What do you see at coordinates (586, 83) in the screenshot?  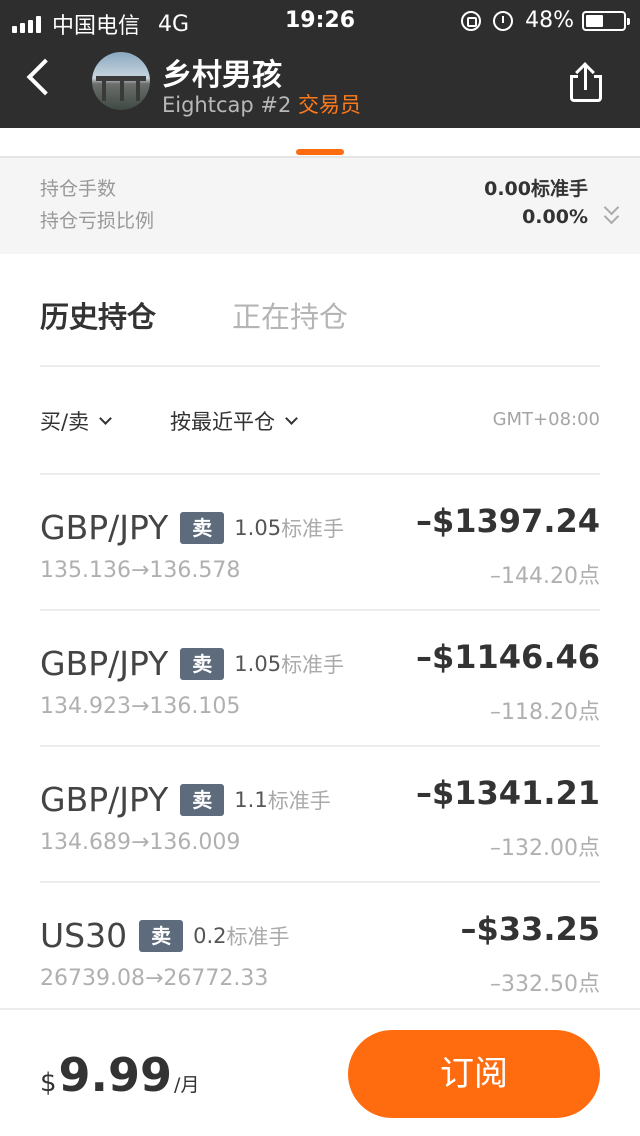 I see `share-button` at bounding box center [586, 83].